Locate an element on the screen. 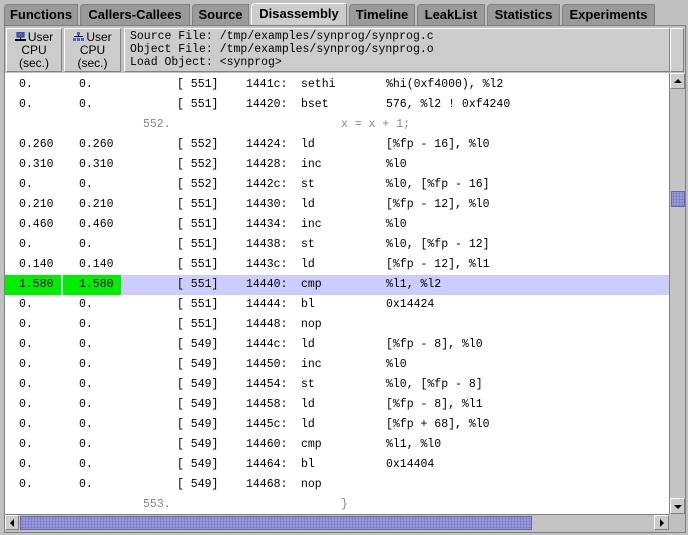 The width and height of the screenshot is (688, 535). arrow-right-icon is located at coordinates (662, 523).